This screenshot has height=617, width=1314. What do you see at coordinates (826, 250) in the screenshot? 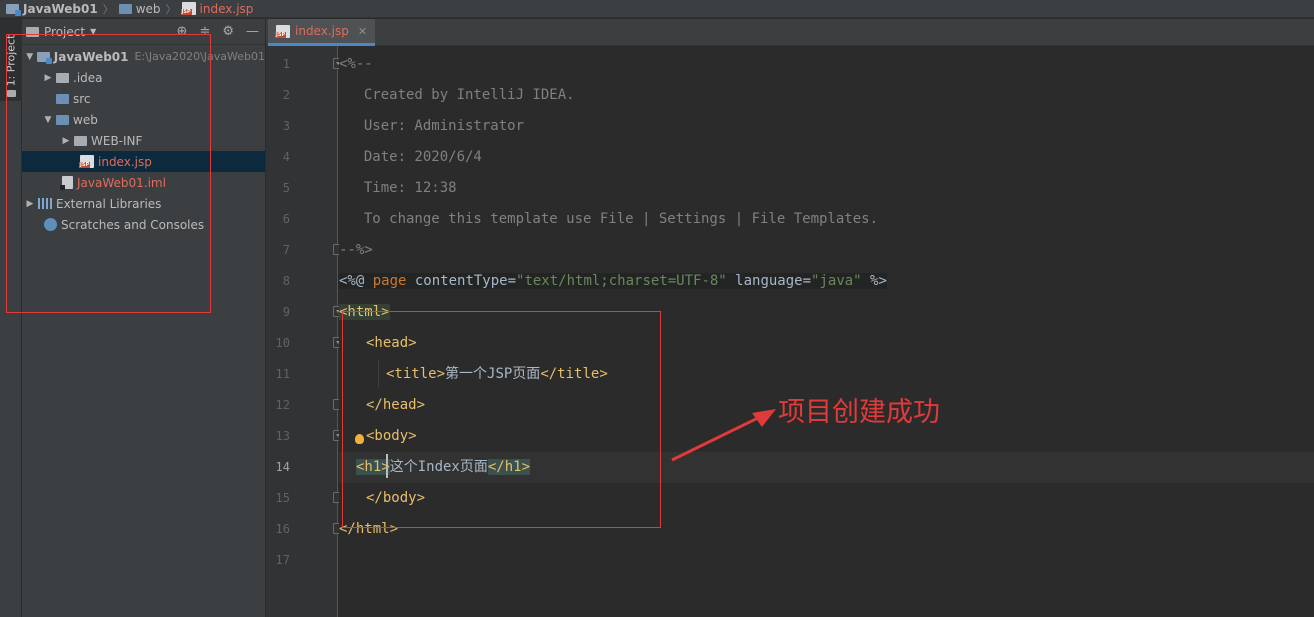
I see `code-line-7: --%>` at bounding box center [826, 250].